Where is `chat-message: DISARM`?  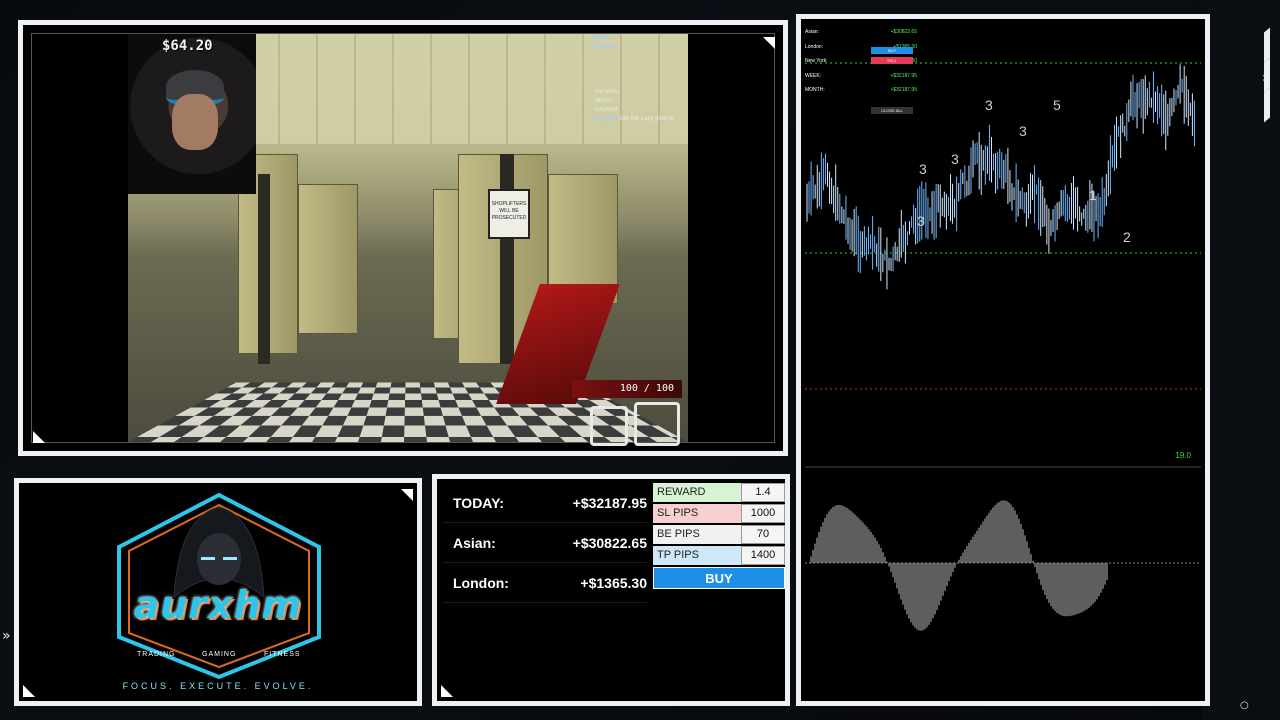
chat-message: DISARM is located at coordinates (607, 110).